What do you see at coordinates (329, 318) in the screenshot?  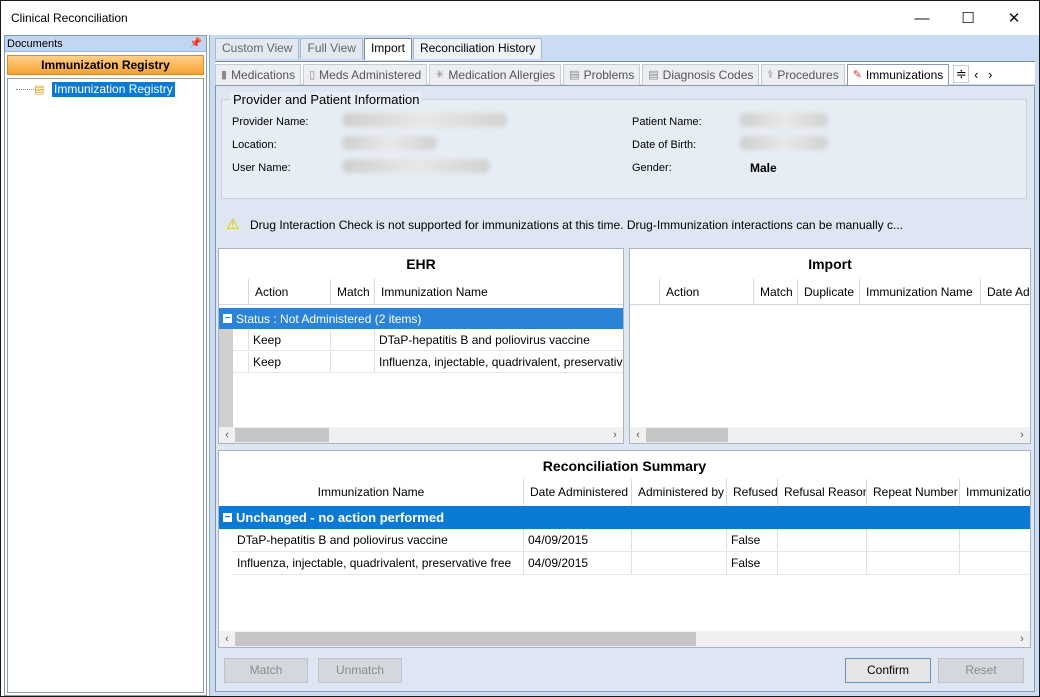 I see `ehr-group-label: Status : Not Administered (2 items)` at bounding box center [329, 318].